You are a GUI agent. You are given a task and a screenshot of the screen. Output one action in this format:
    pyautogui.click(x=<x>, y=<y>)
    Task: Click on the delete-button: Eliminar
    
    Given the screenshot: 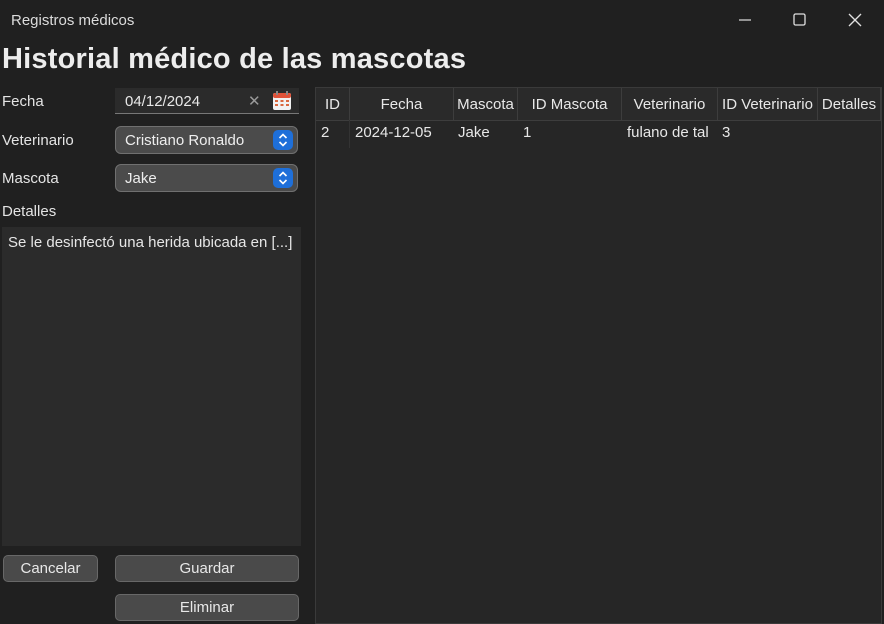 What is the action you would take?
    pyautogui.click(x=207, y=607)
    